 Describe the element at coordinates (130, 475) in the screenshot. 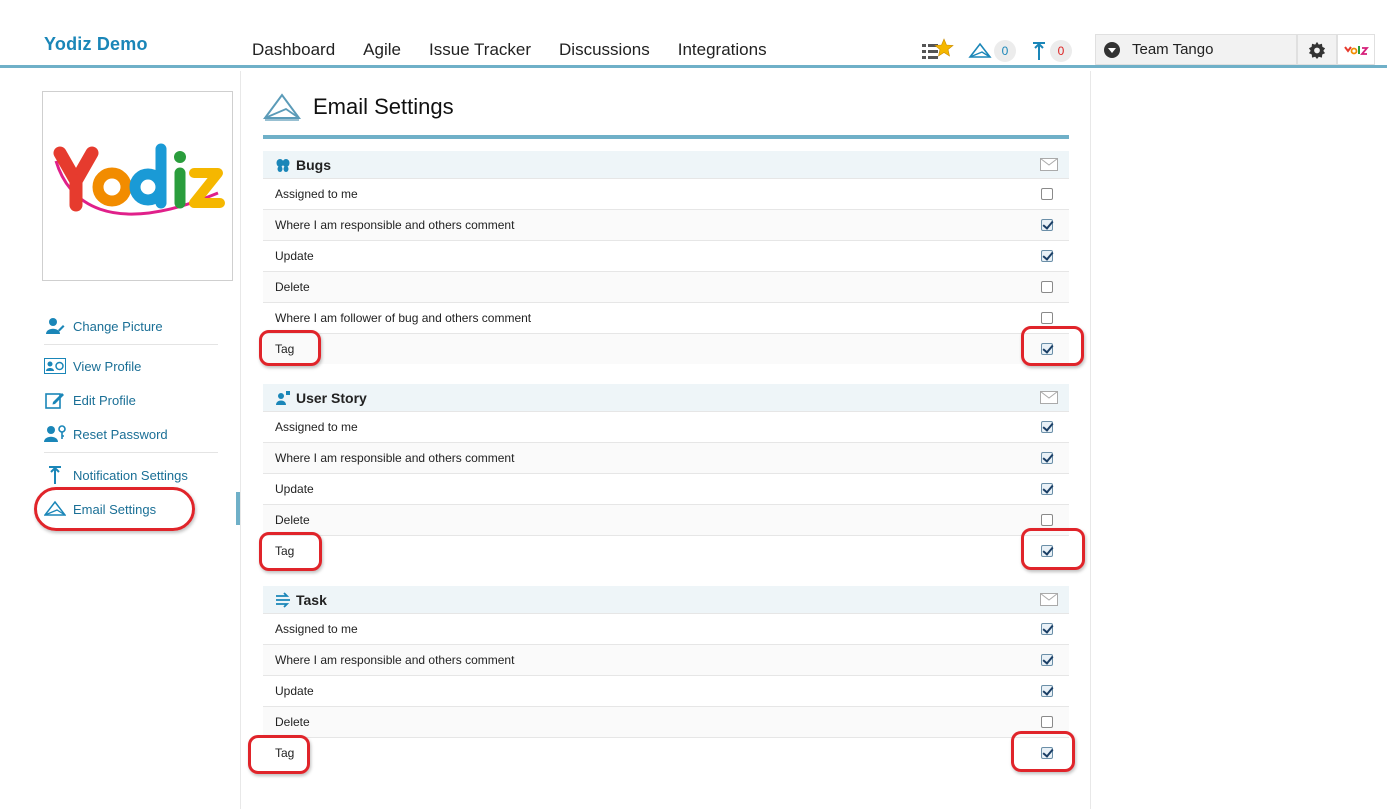

I see `sidebar-item-label: Notification Settings` at that location.